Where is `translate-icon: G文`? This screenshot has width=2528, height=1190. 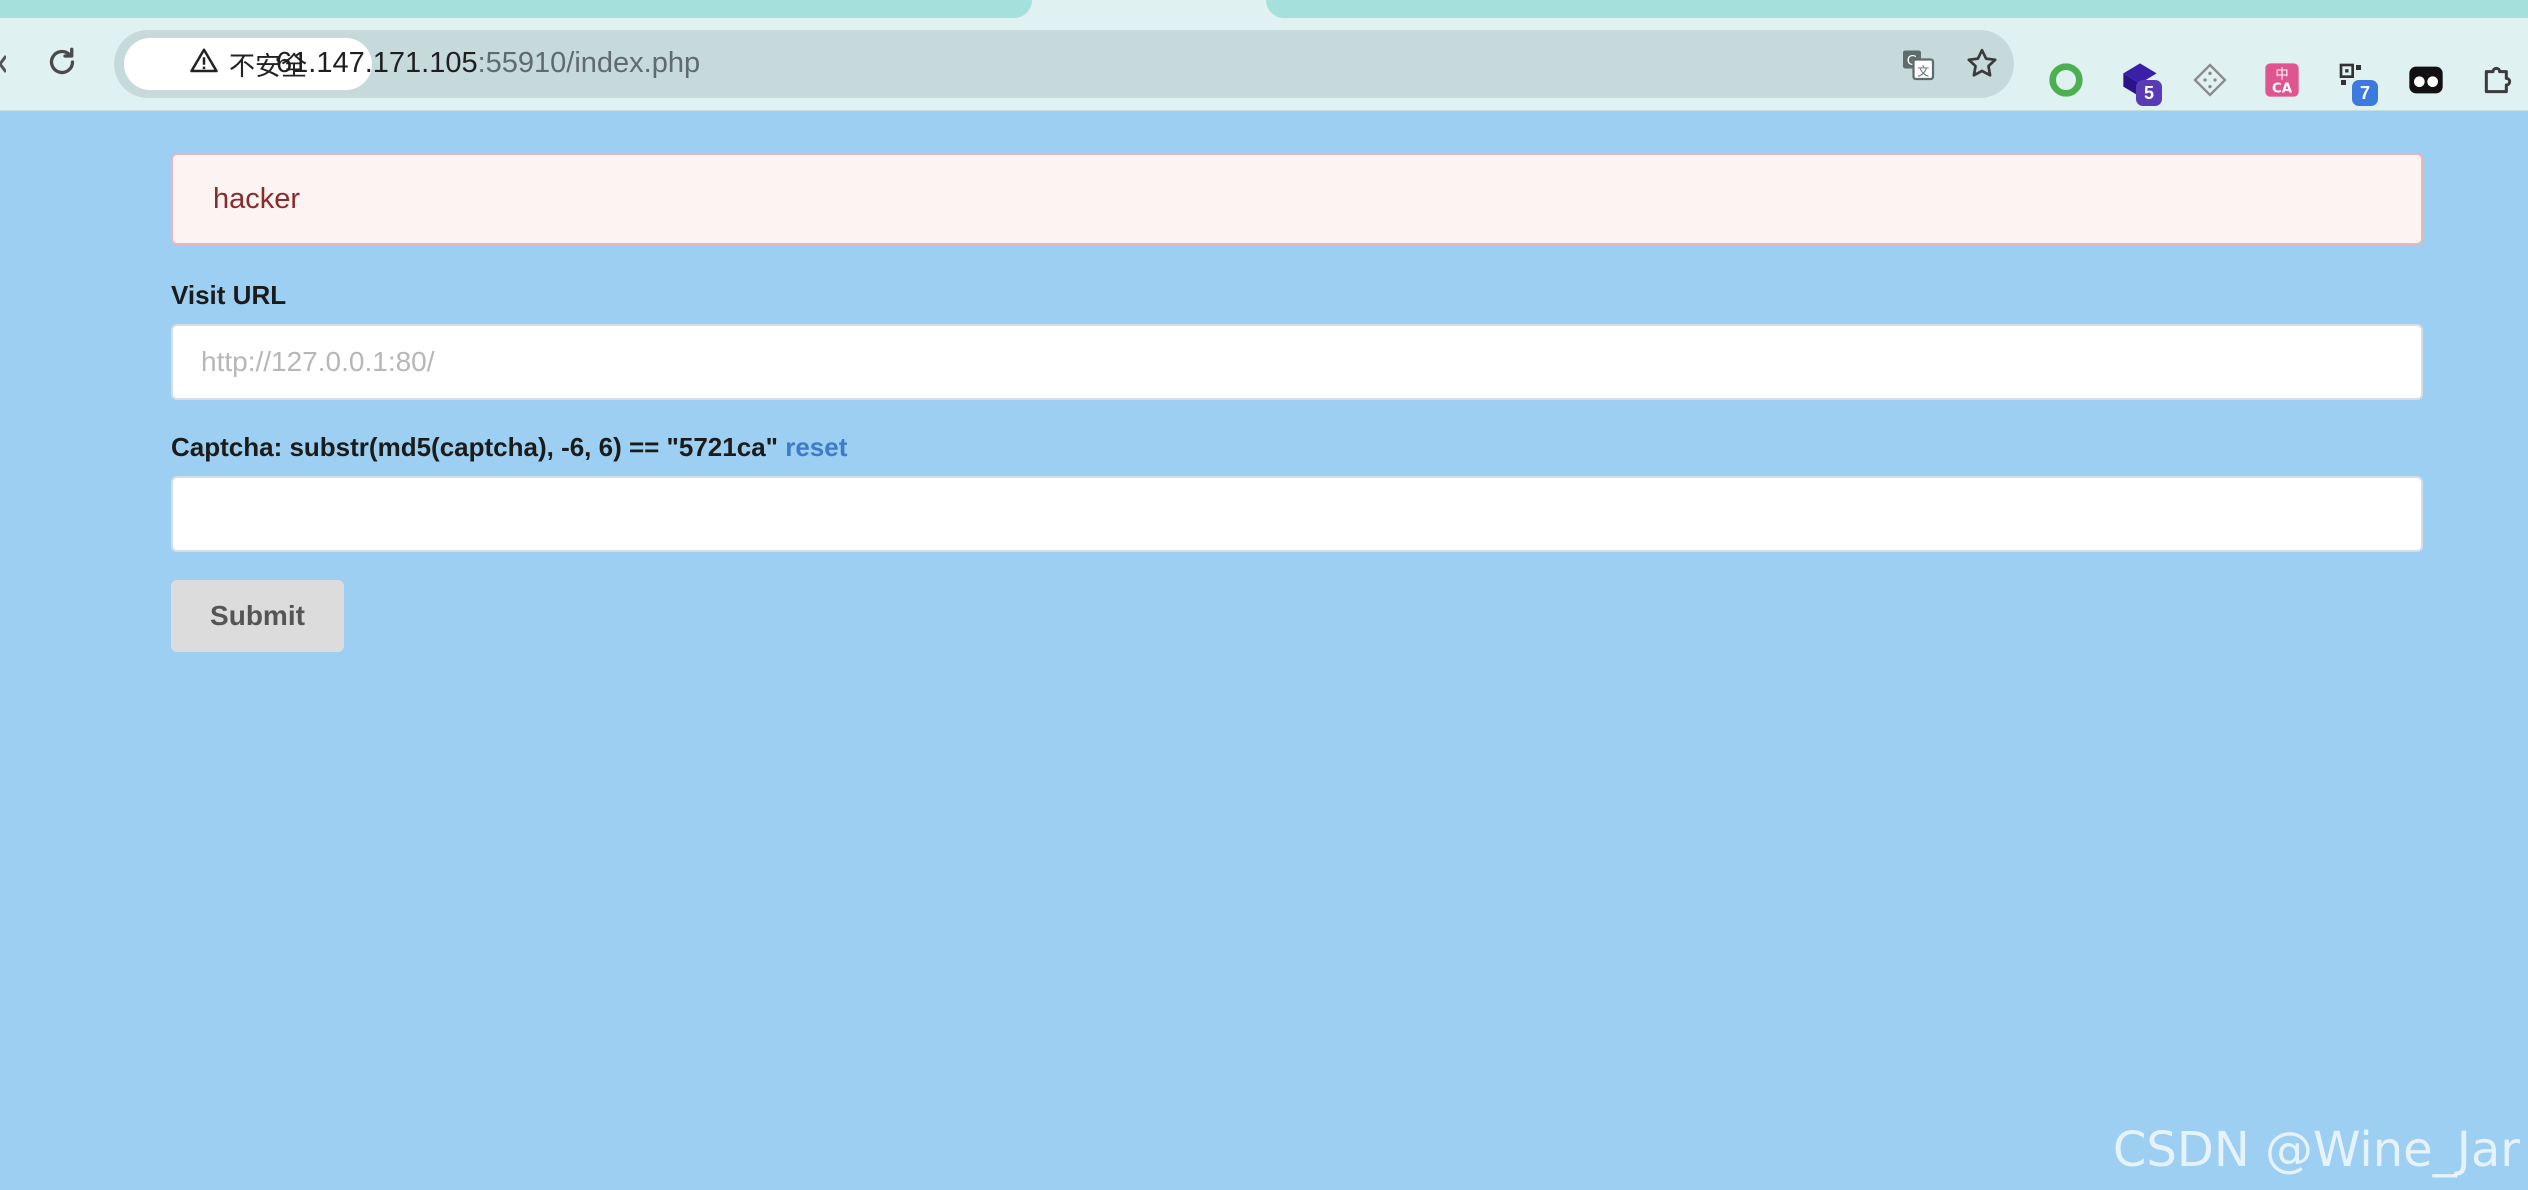
translate-icon: G文 is located at coordinates (1918, 64).